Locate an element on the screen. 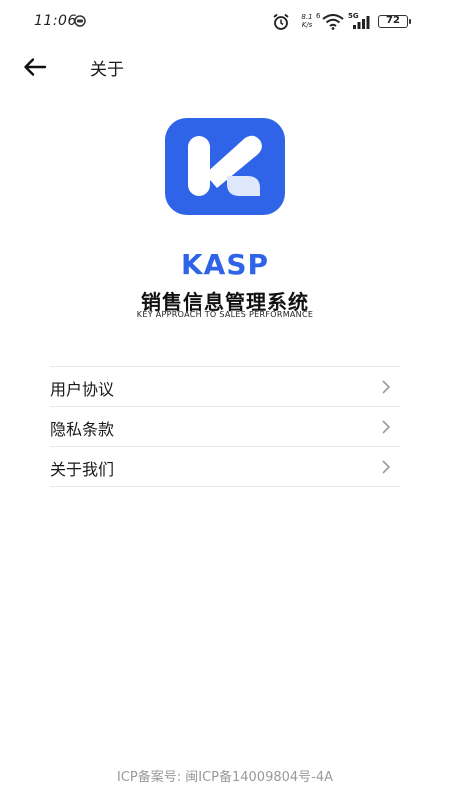 The height and width of the screenshot is (800, 450). back-button is located at coordinates (35, 67).